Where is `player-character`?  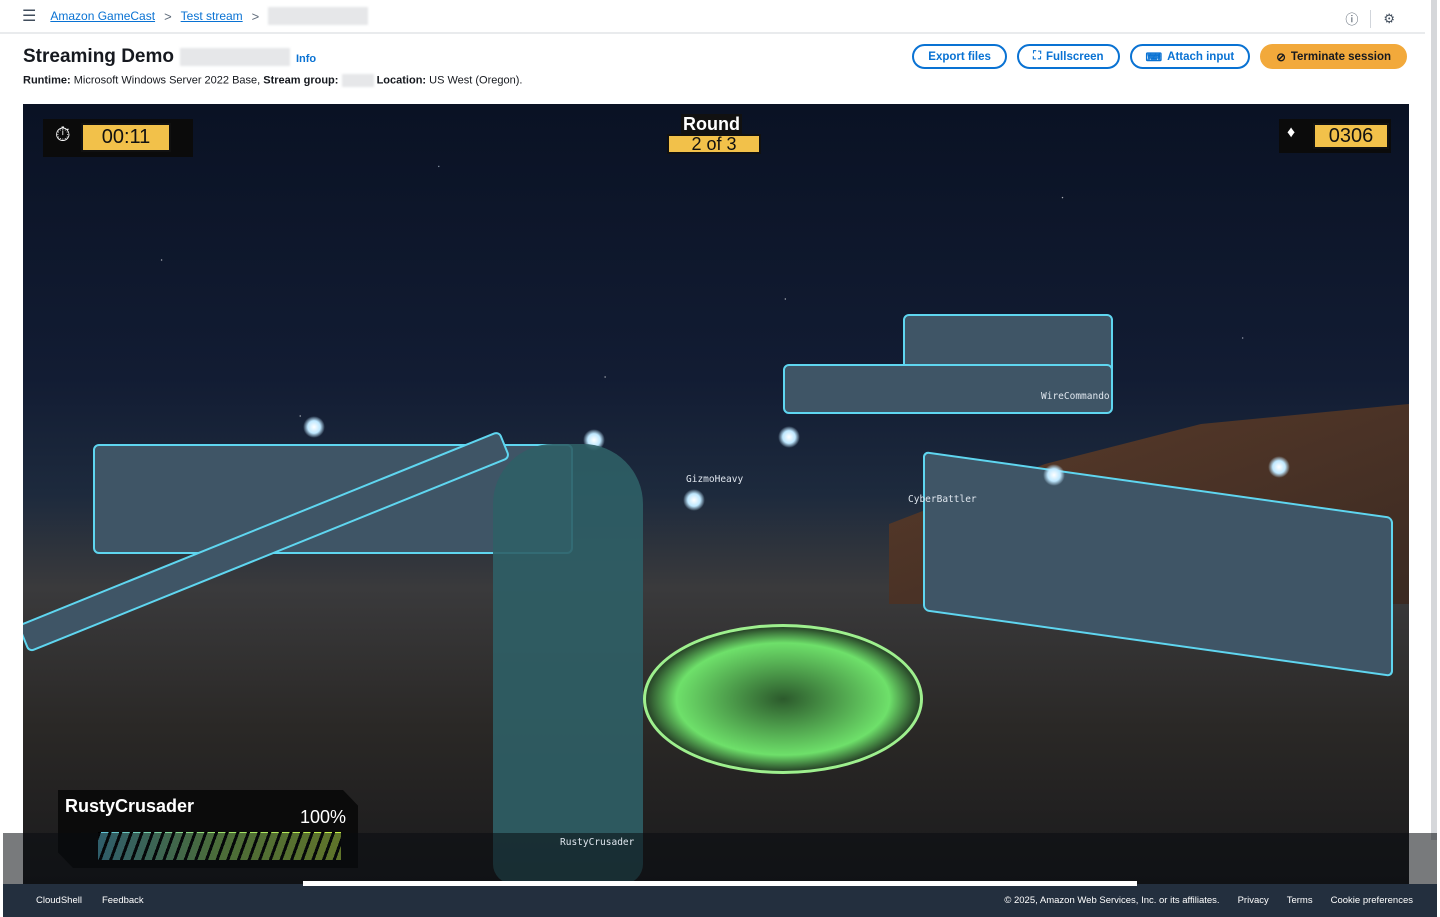
player-character is located at coordinates (568, 664).